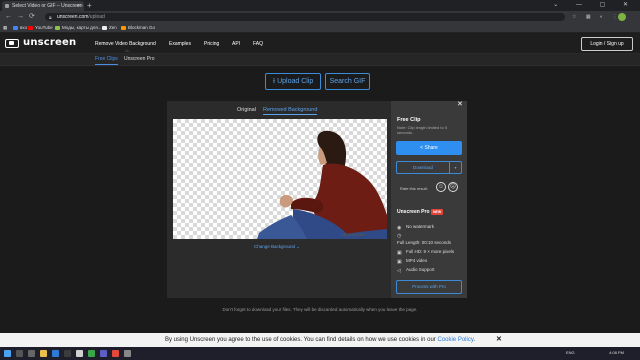 The width and height of the screenshot is (640, 360). What do you see at coordinates (455, 340) in the screenshot?
I see `cookie-policy-link: Cookie Policy` at bounding box center [455, 340].